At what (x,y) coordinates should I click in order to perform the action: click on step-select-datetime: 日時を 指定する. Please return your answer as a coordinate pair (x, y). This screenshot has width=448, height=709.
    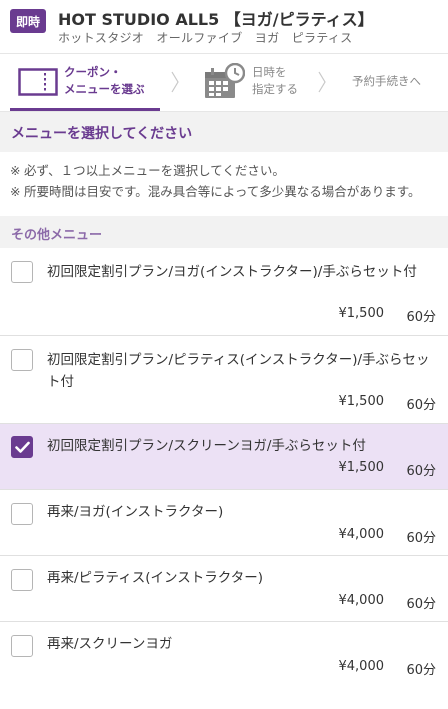
    Looking at the image, I should click on (275, 81).